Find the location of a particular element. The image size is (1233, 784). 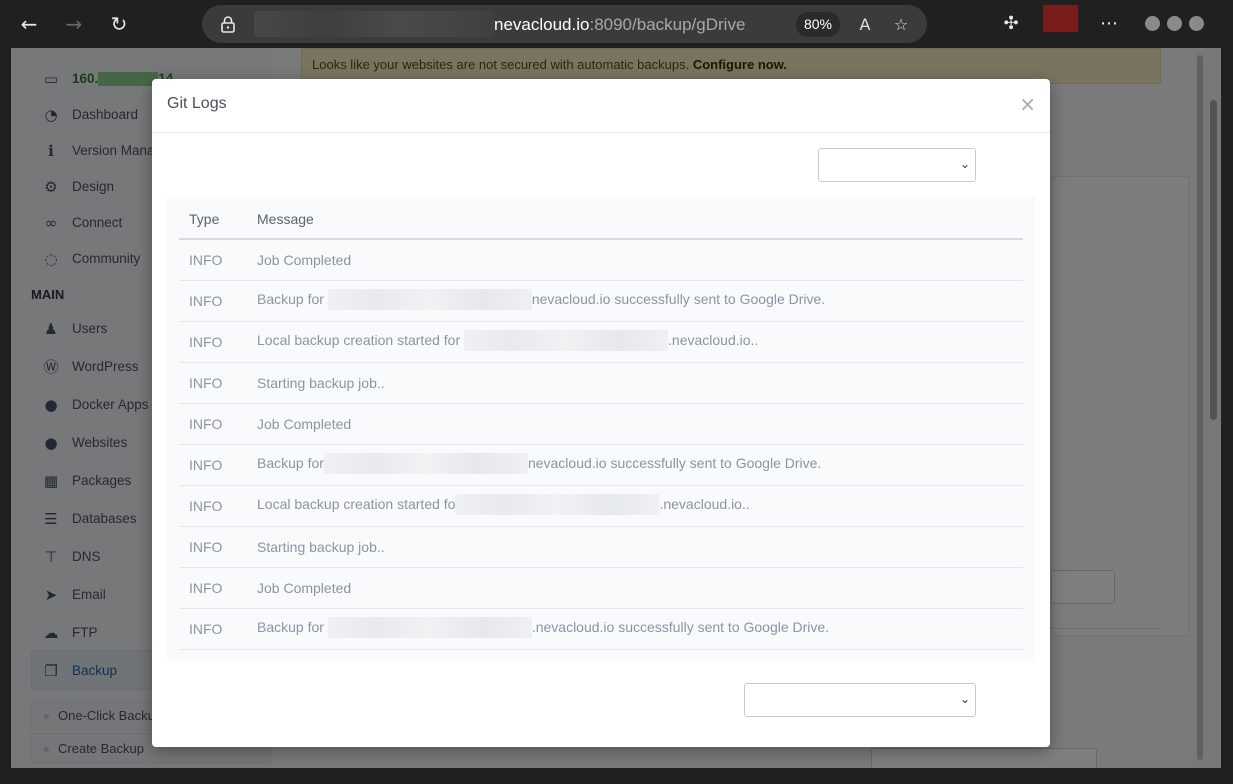

window-controls is located at coordinates (1178, 26).